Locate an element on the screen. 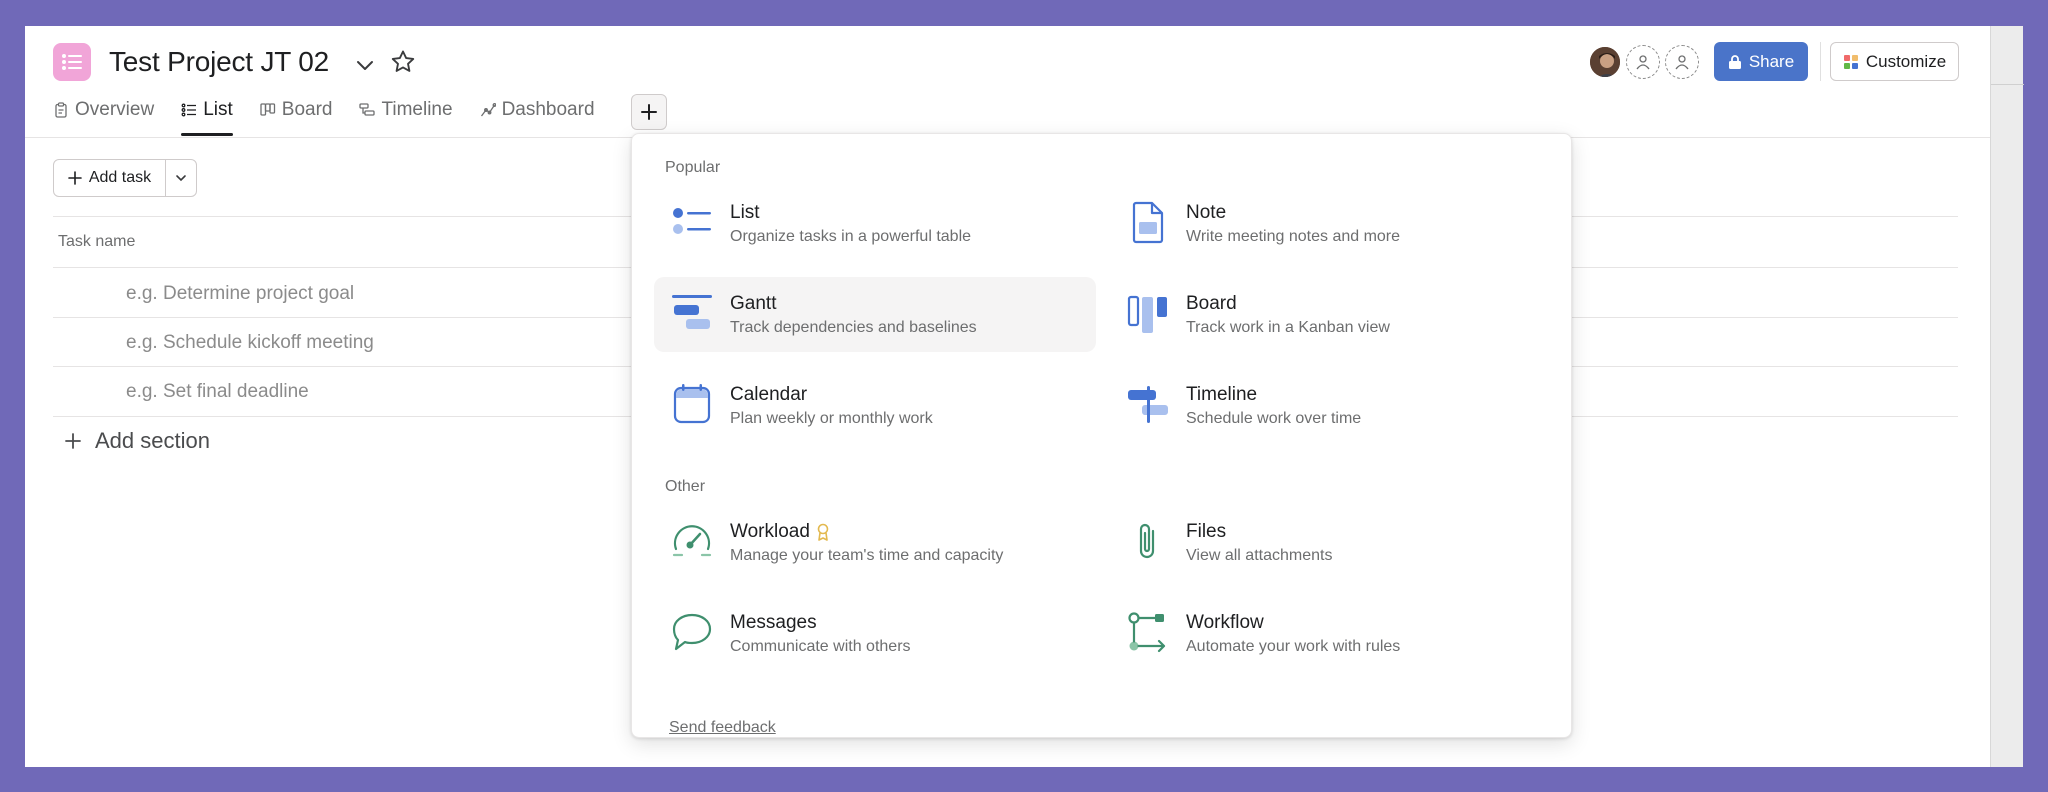 Image resolution: width=2048 pixels, height=792 pixels. share-button: Share is located at coordinates (1761, 61).